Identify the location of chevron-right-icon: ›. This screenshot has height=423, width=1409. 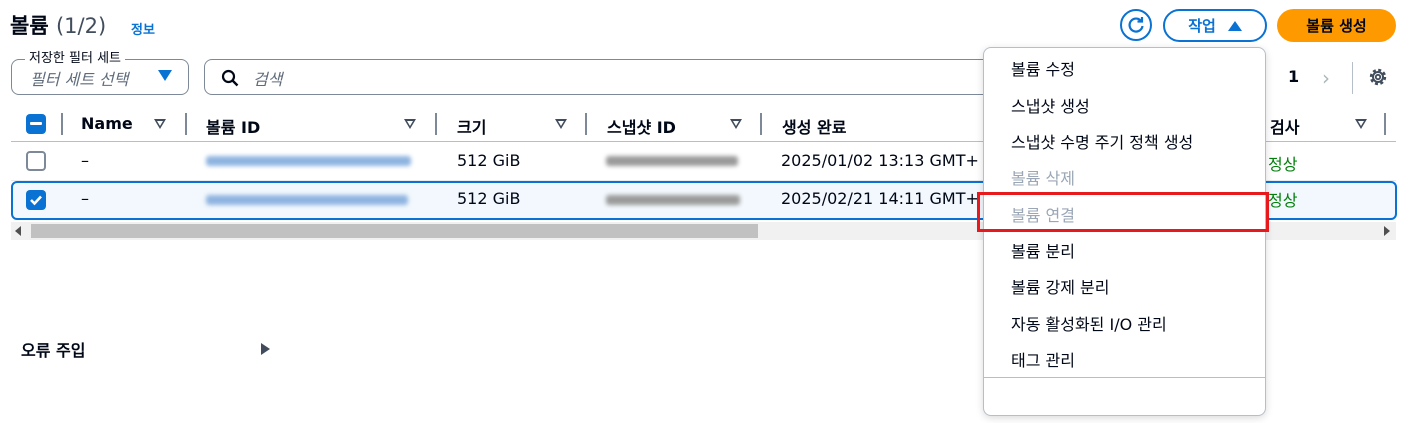
(1326, 78).